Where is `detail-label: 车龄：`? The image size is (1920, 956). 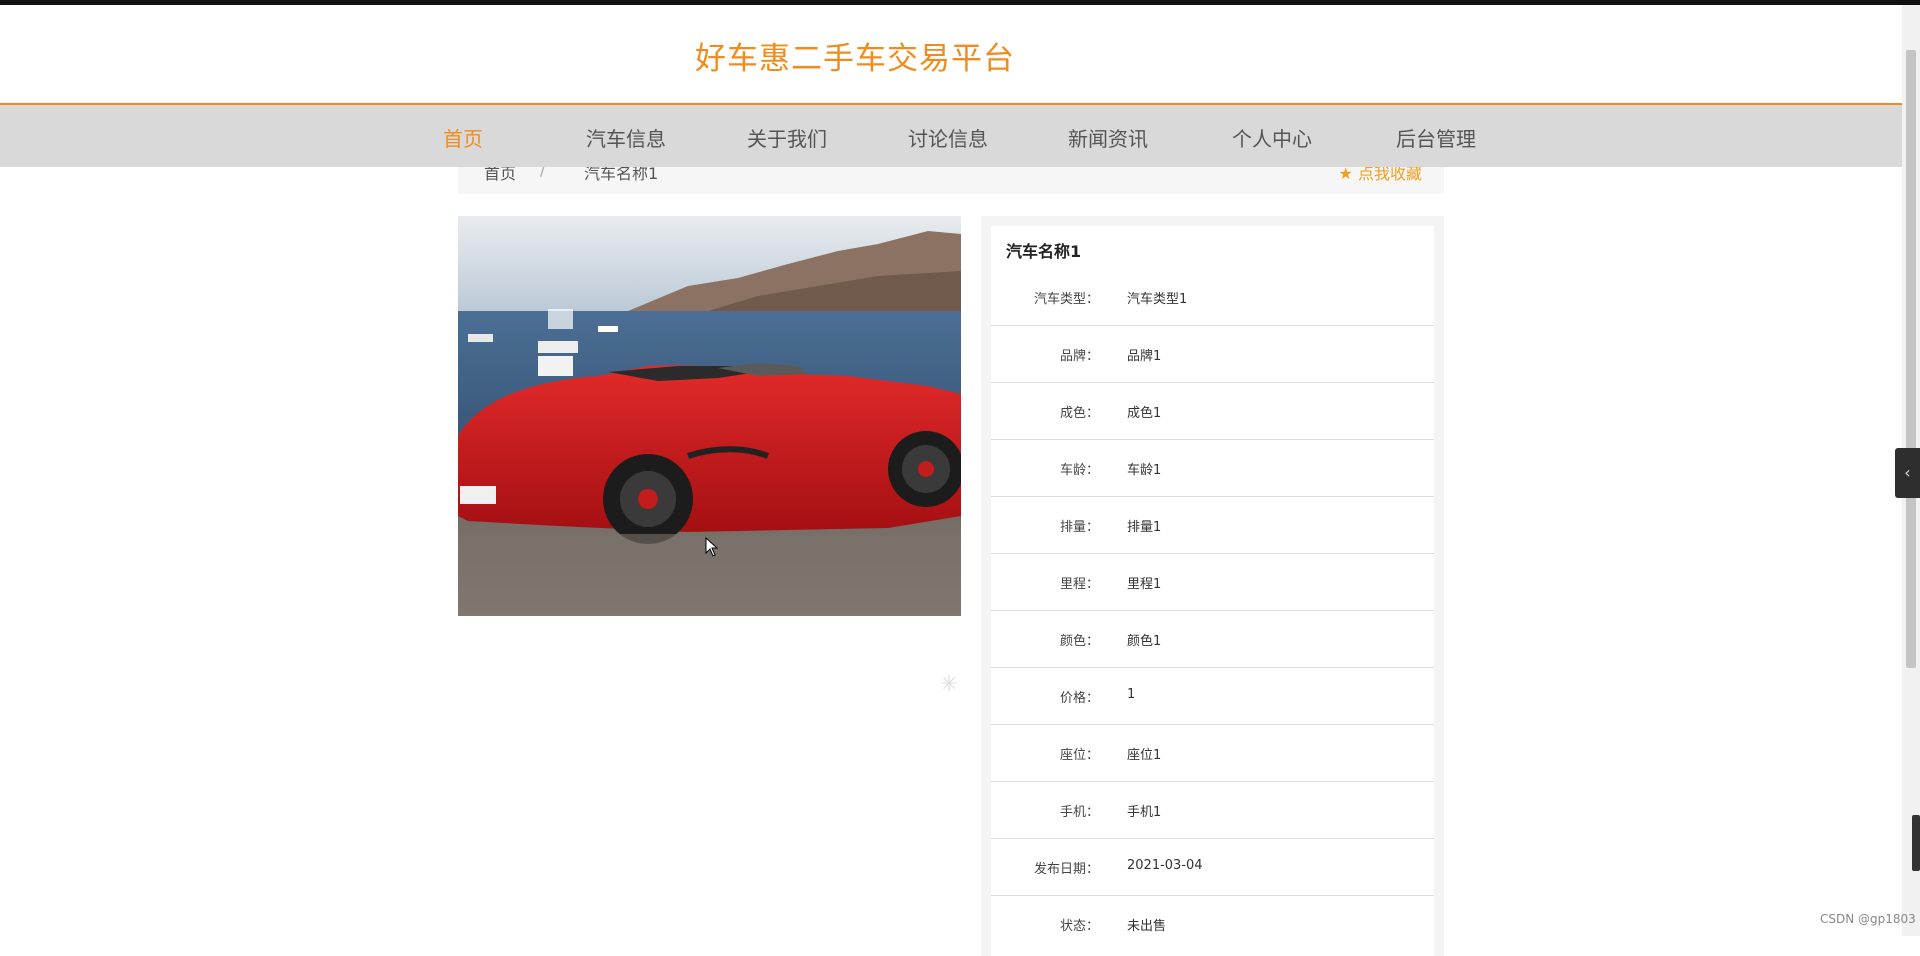
detail-label: 车龄： is located at coordinates (1079, 470).